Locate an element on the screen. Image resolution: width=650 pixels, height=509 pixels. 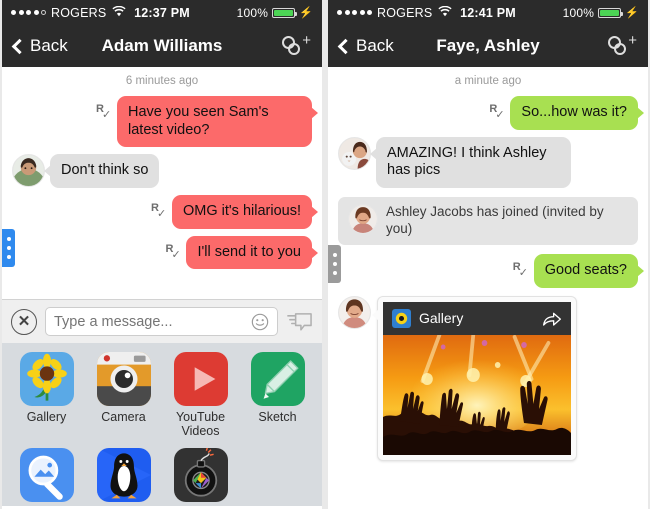
message-row: R ✓ OMG it's hilarious! is located at coordinates (162, 212).